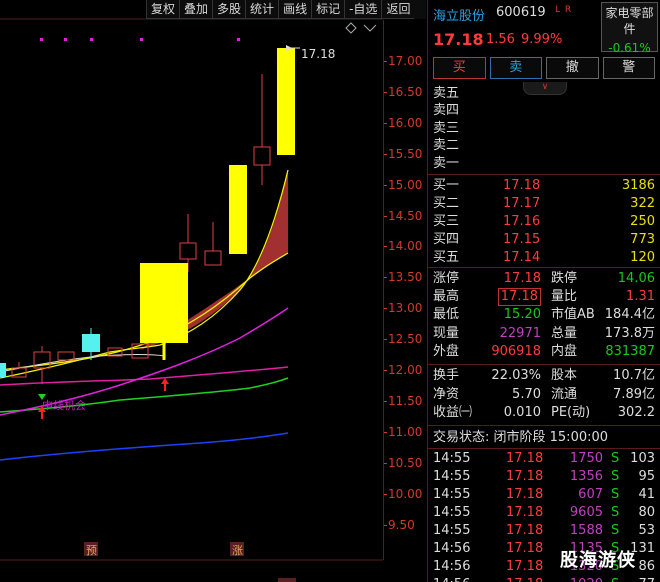  Describe the element at coordinates (363, 9) in the screenshot. I see `toolbar-button-remove-watch: -自选` at that location.